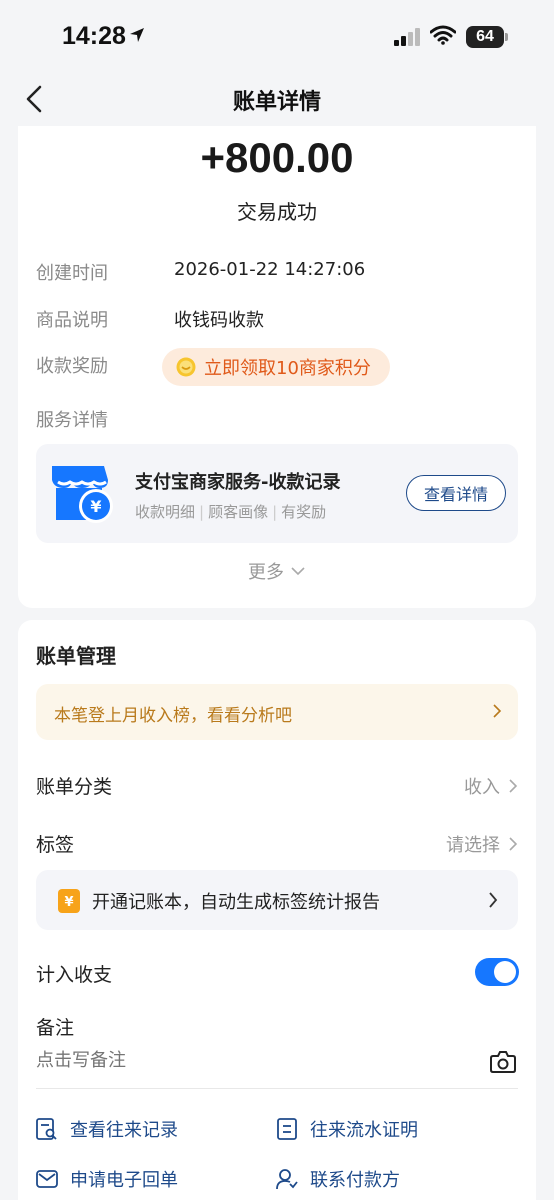 Image resolution: width=554 pixels, height=1200 pixels. What do you see at coordinates (72, 320) in the screenshot?
I see `product-desc-label: 商品说明` at bounding box center [72, 320].